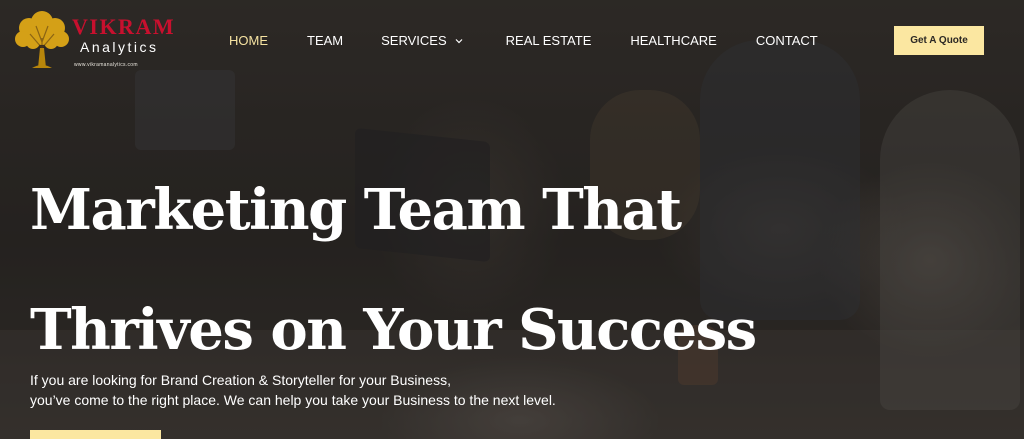 This screenshot has width=1024, height=439. I want to click on brand-subtitle: Analytics, so click(119, 47).